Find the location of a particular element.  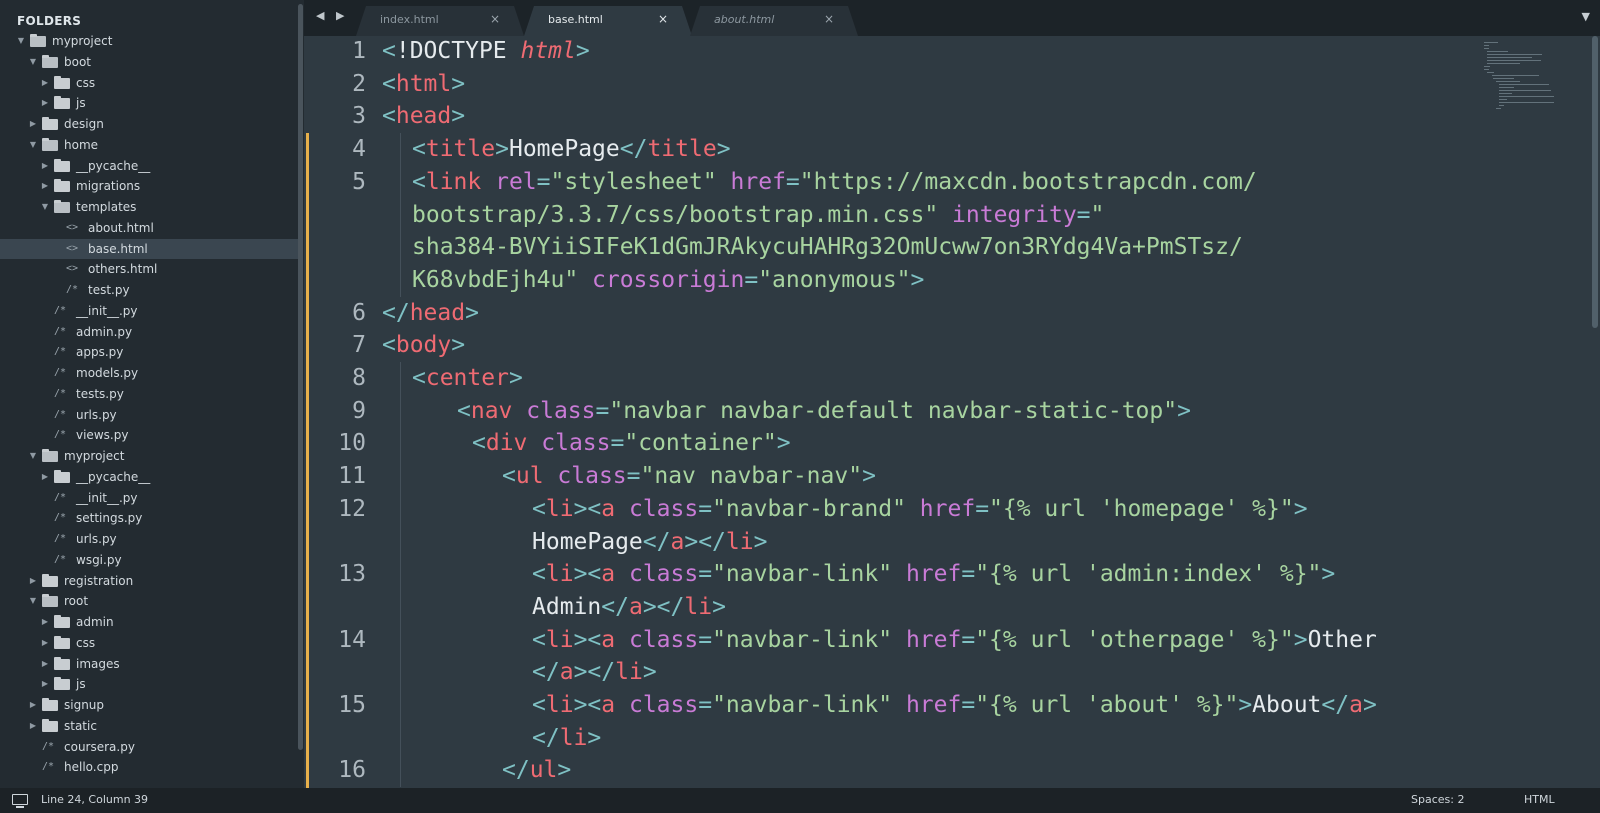

cursor-position: Line 24, Column 39 is located at coordinates (94, 799).